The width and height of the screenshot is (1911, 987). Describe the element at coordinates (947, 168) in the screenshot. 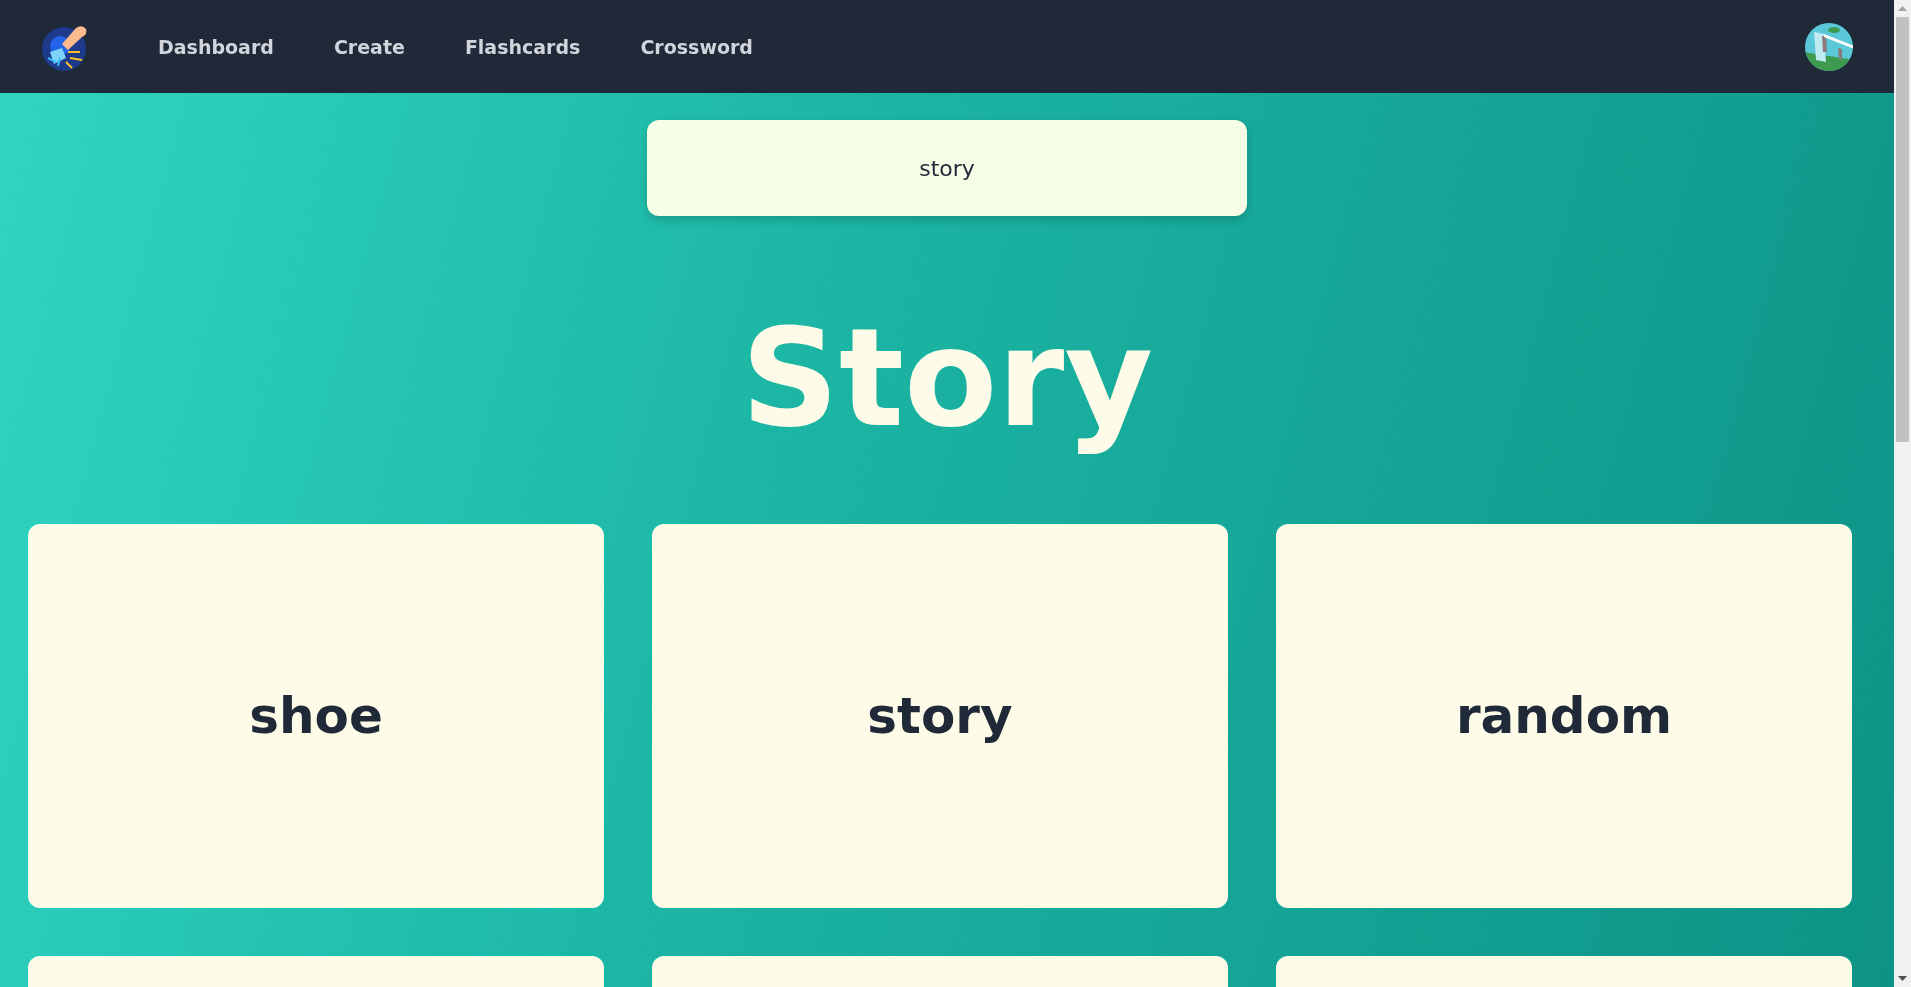

I see `search-field: story` at that location.